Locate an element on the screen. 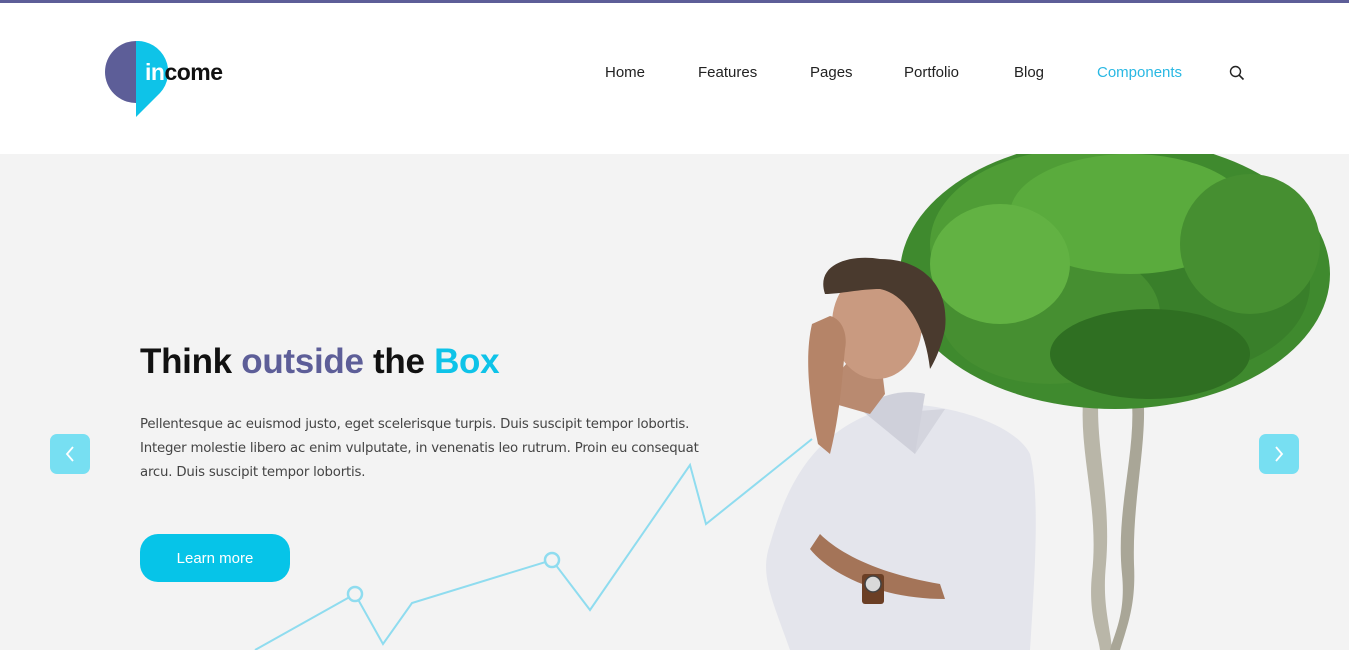  search-icon is located at coordinates (1237, 73).